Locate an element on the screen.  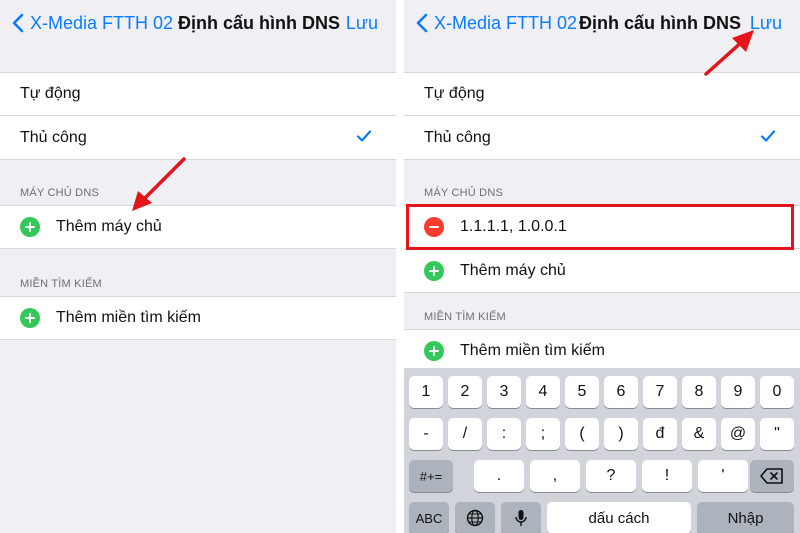
key-question: ? is located at coordinates (611, 476).